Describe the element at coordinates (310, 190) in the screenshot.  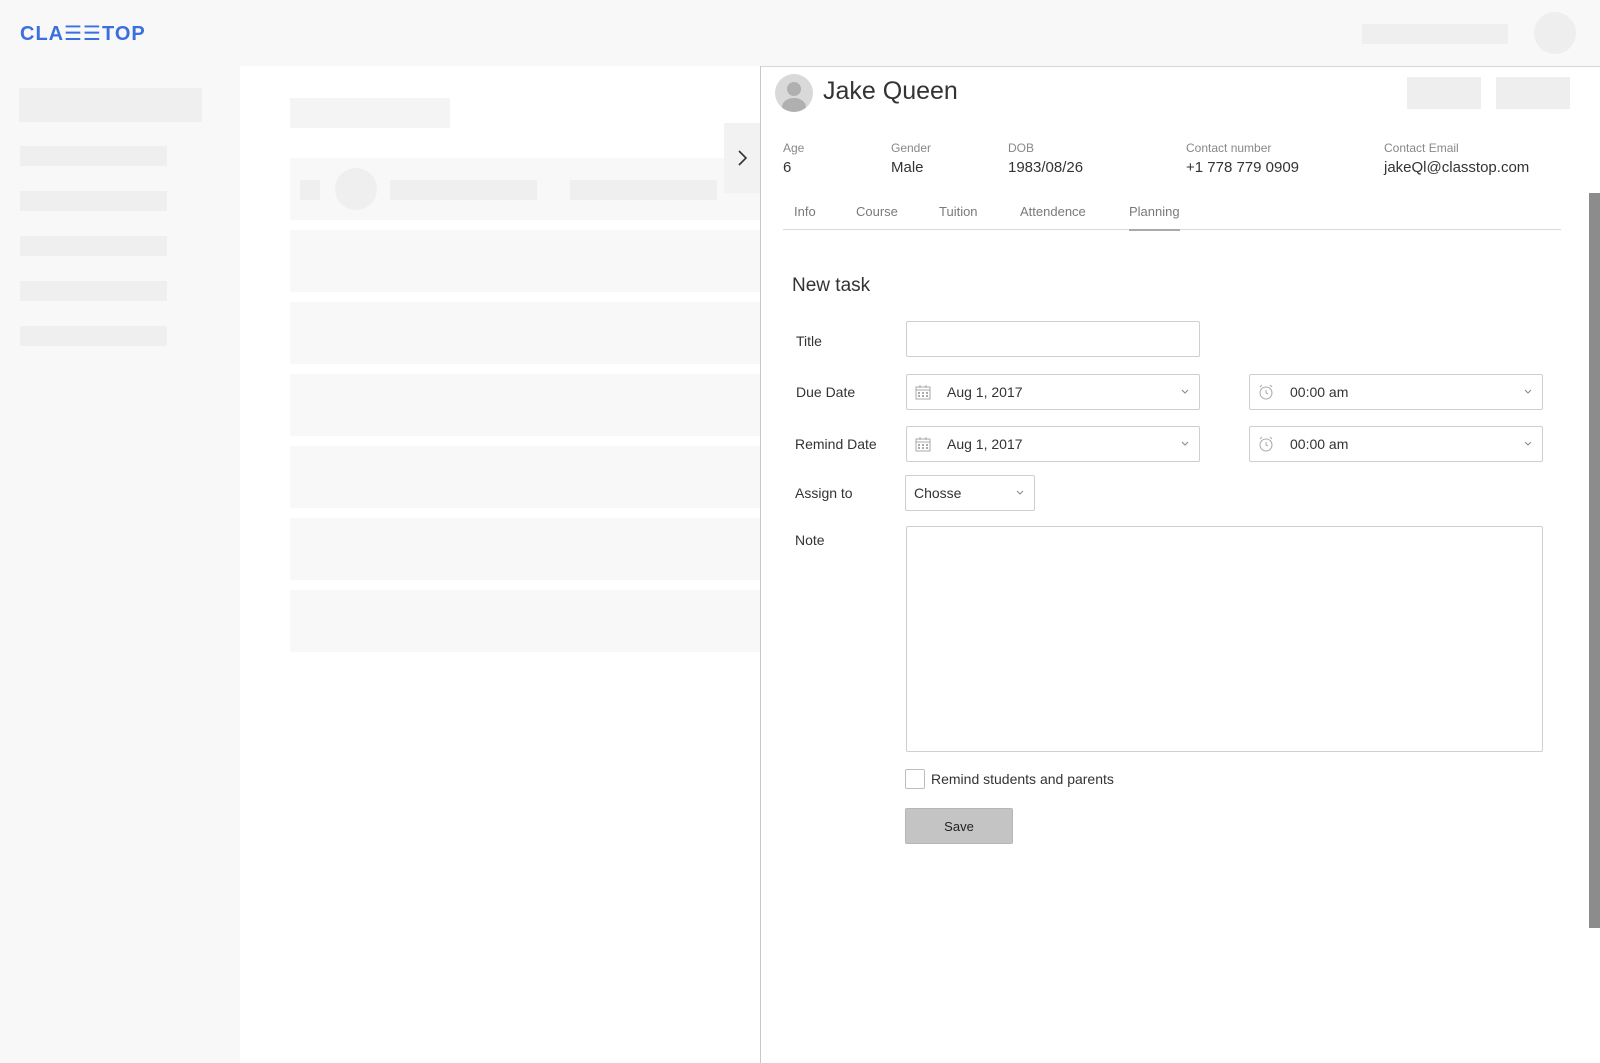
I see `checkbox-placeholder` at that location.